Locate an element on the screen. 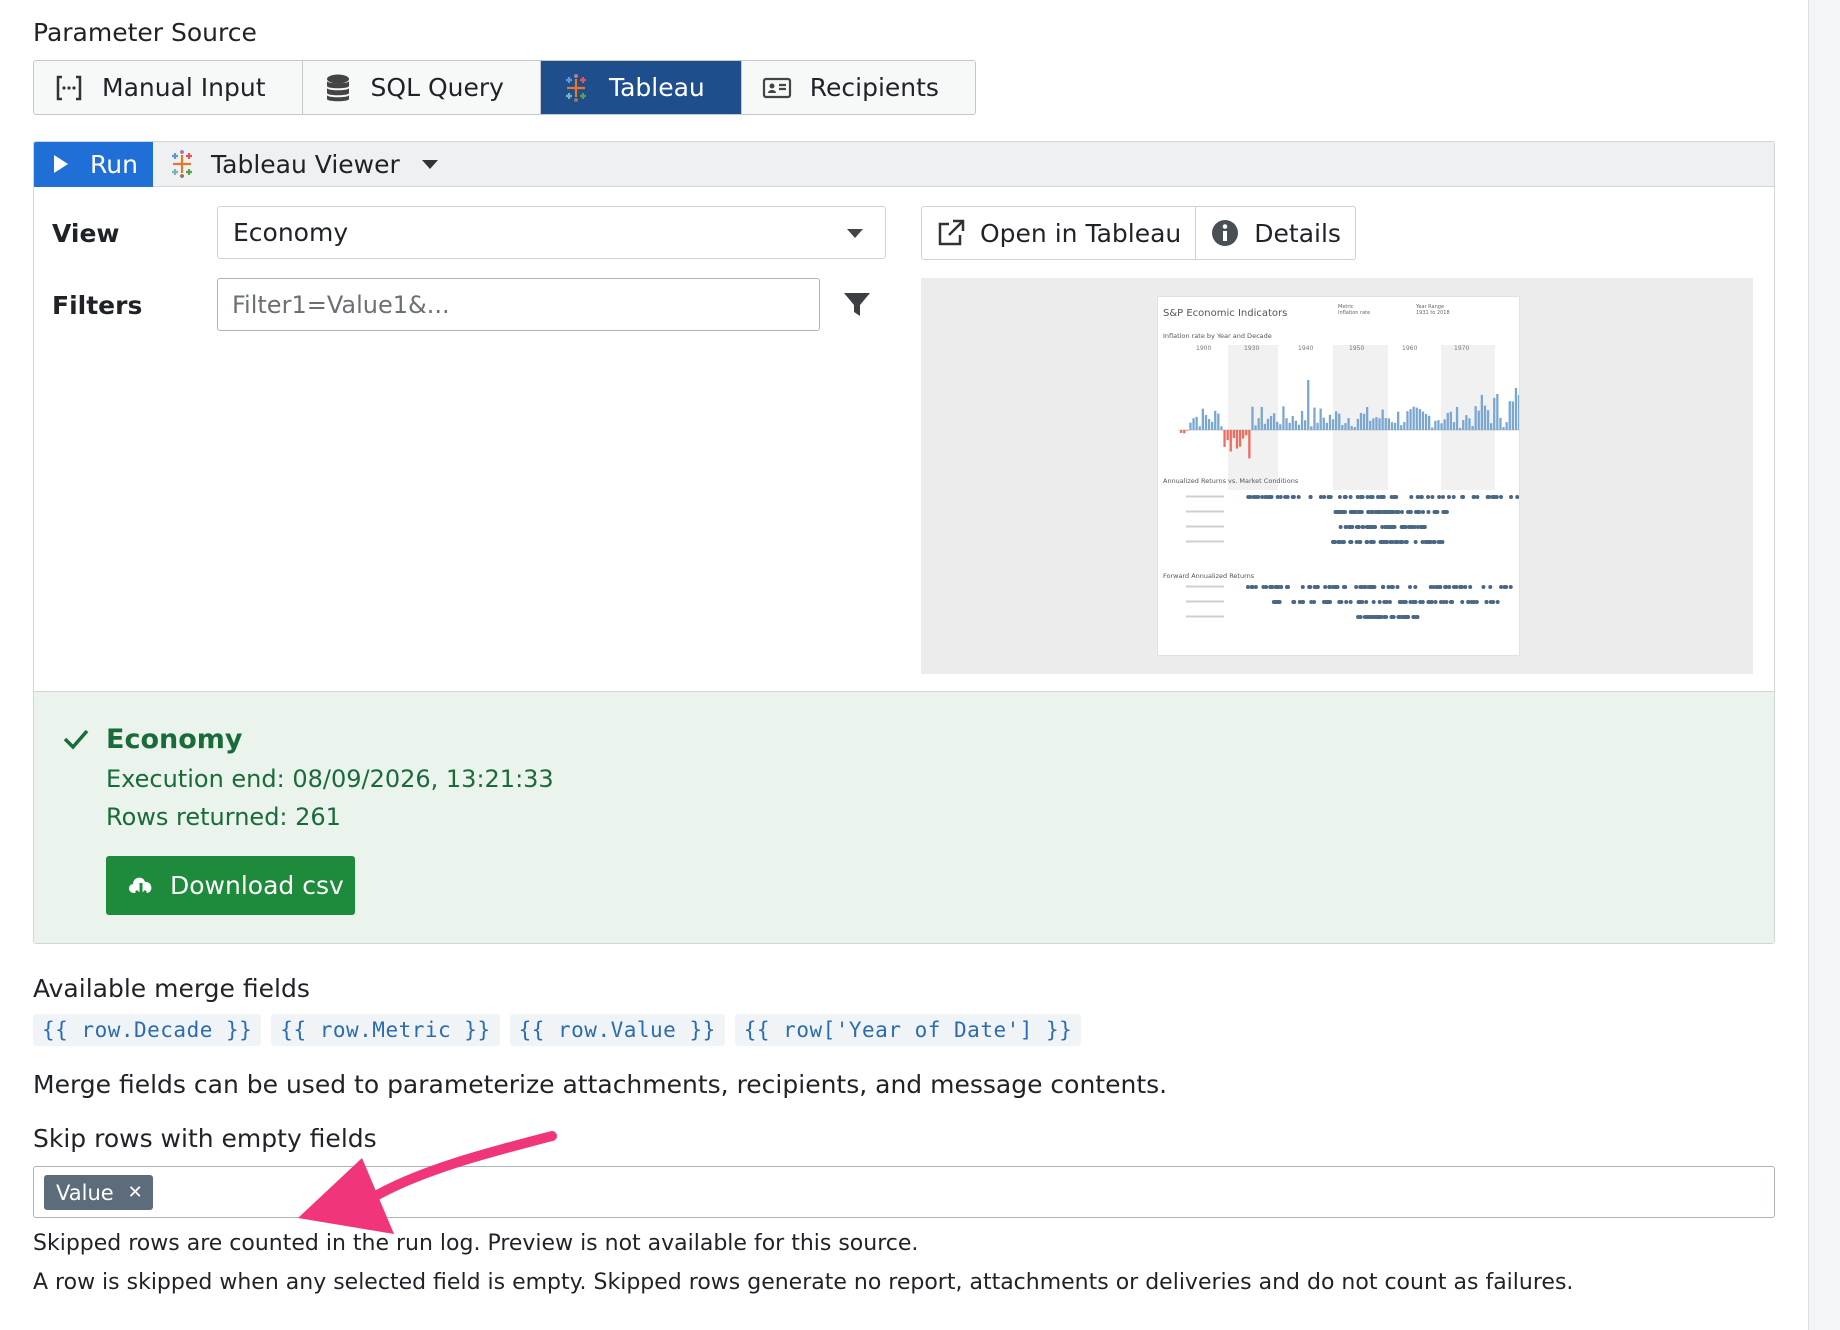  merge-field-chip: {{ row['Year of Date'] }} is located at coordinates (908, 1030).